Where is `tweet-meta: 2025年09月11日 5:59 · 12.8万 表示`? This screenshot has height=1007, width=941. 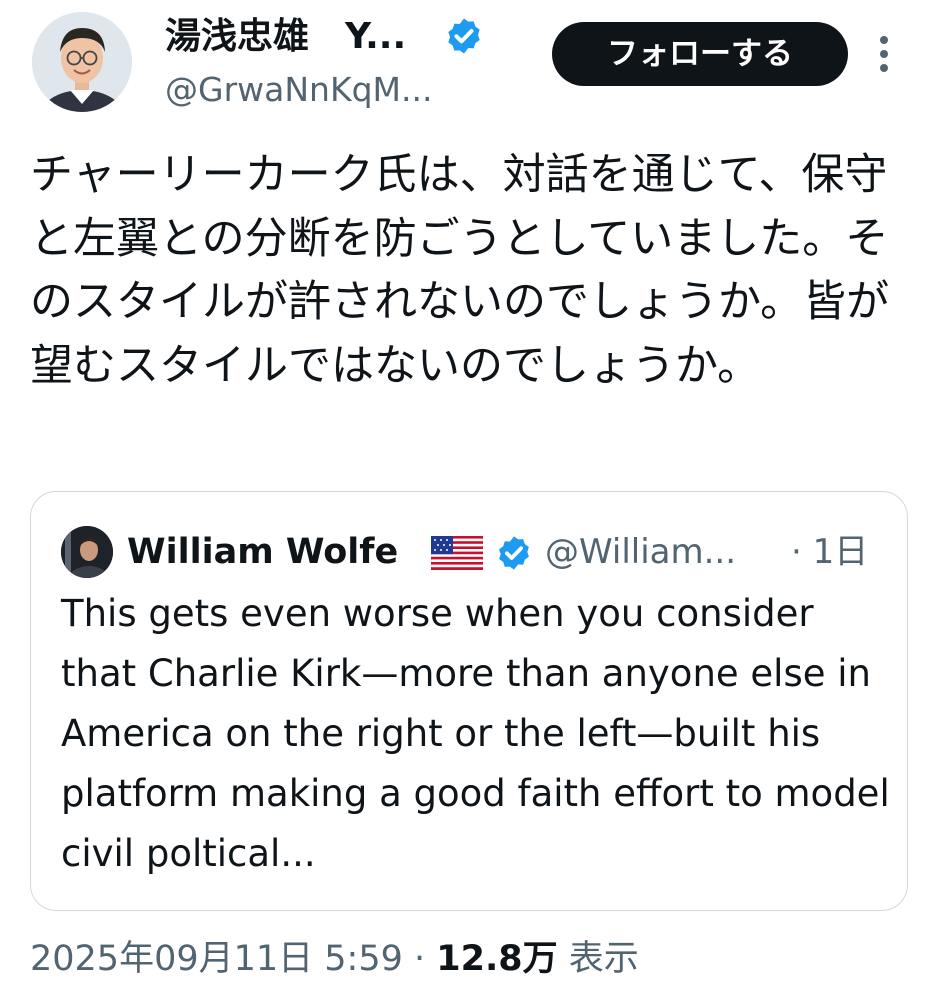
tweet-meta: 2025年09月11日 5:59 · 12.8万 表示 is located at coordinates (334, 959).